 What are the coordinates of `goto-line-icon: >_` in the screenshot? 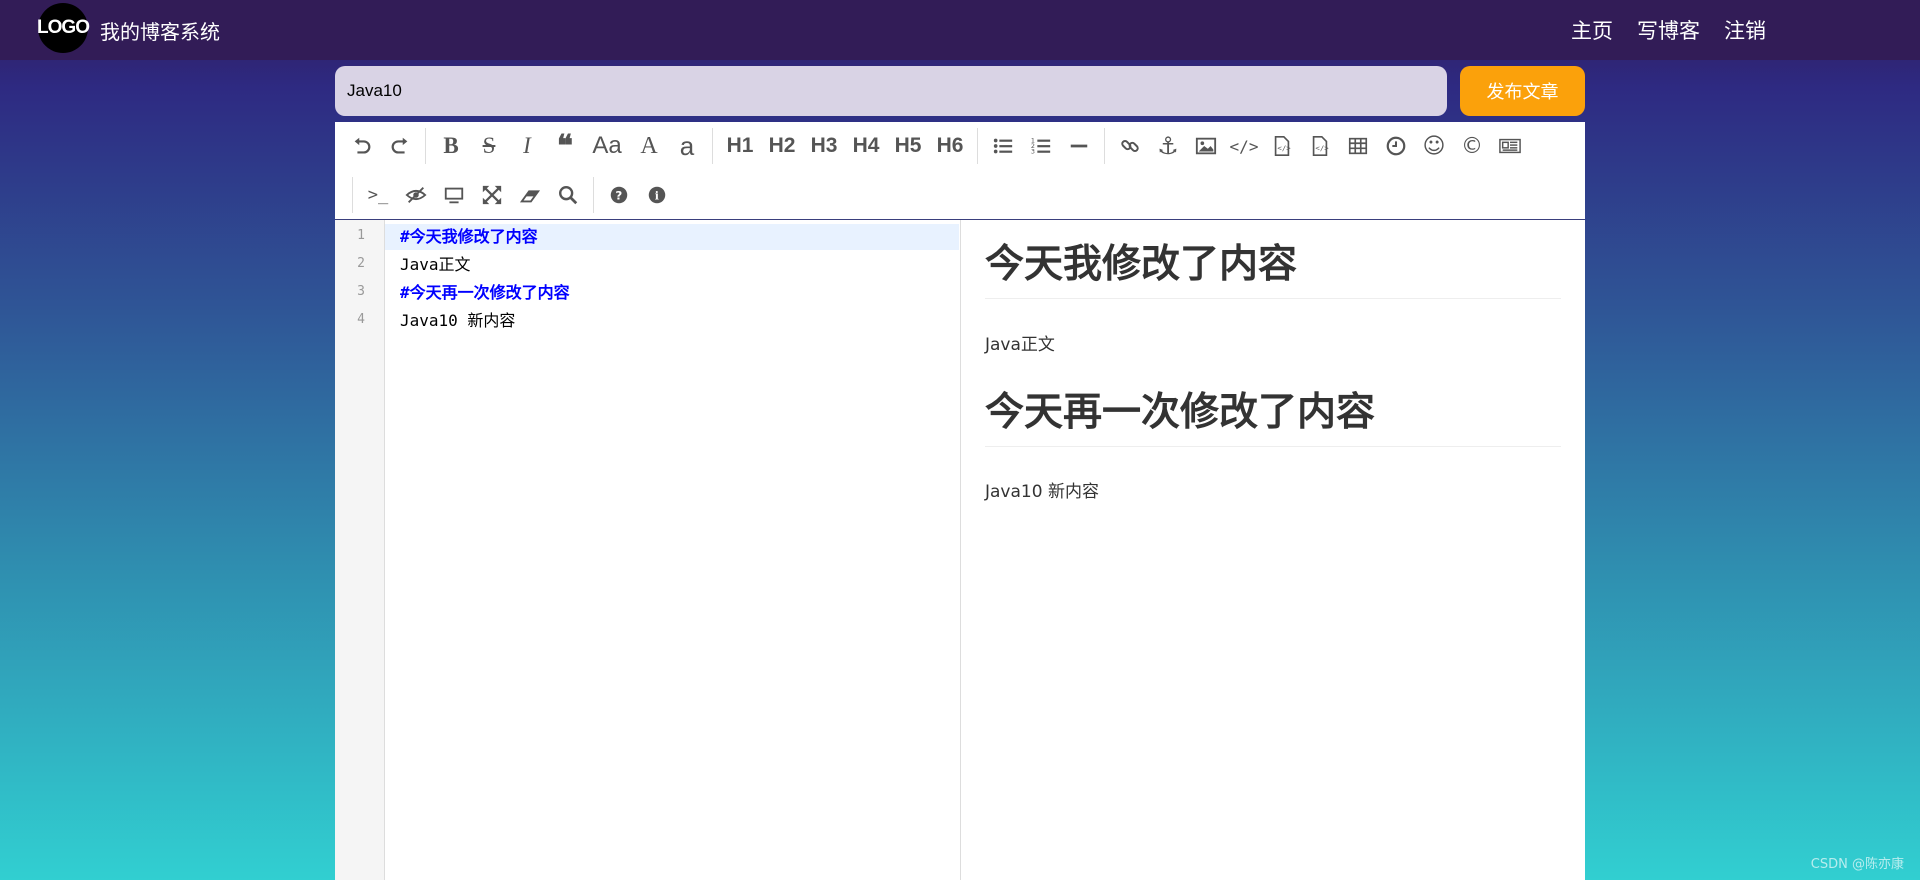 It's located at (378, 195).